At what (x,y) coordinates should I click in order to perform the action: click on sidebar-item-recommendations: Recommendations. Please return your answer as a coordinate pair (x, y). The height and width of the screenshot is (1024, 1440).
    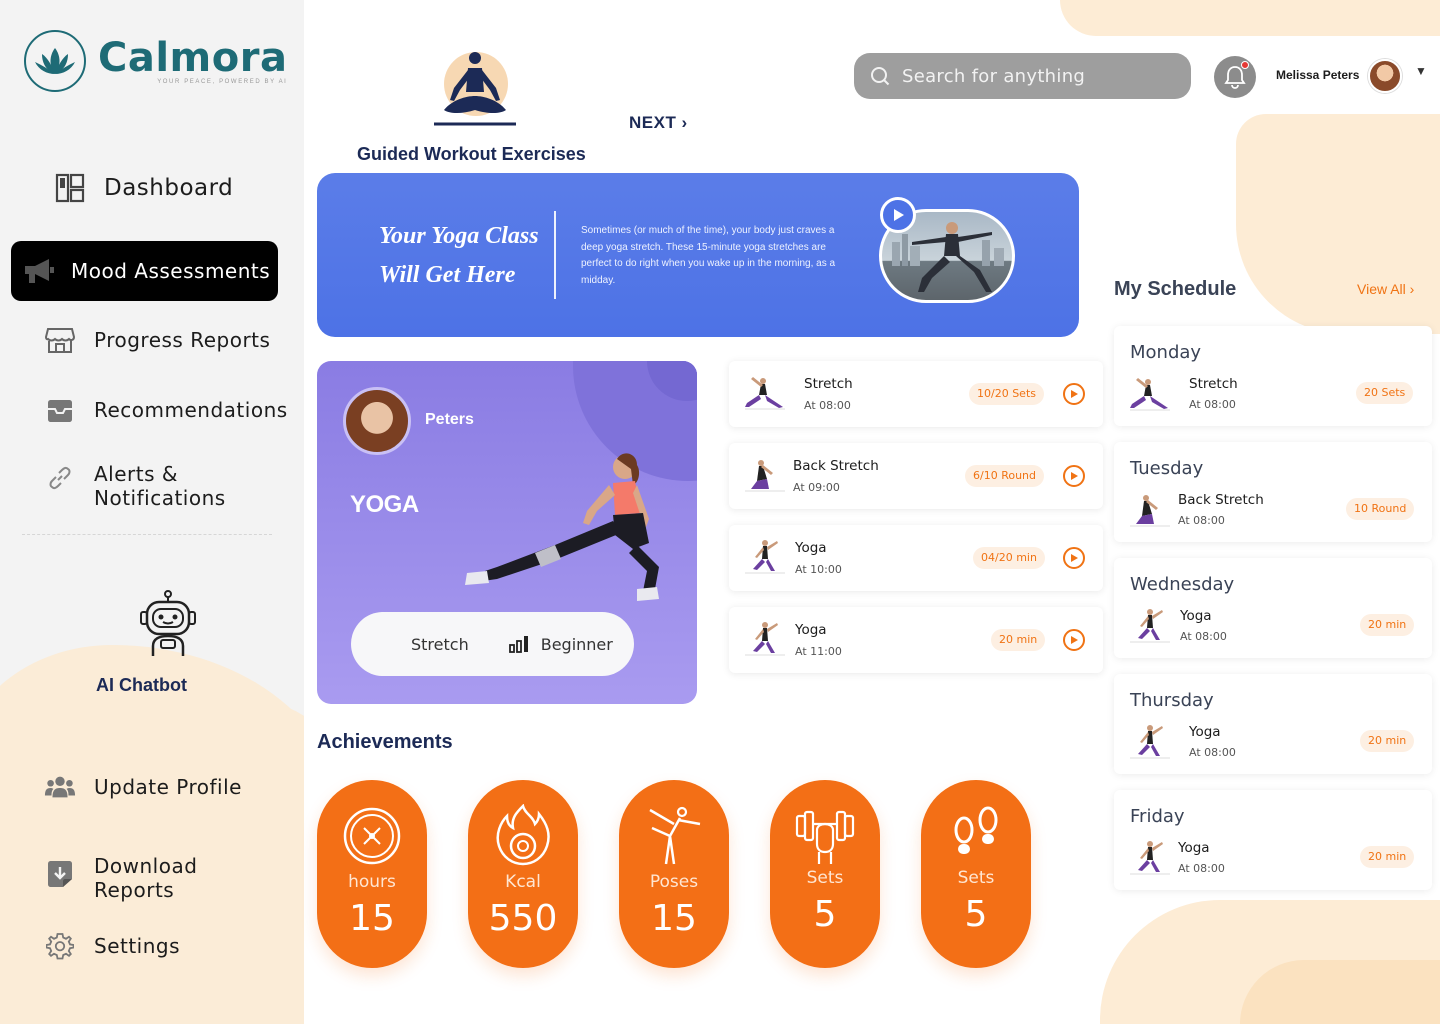
    Looking at the image, I should click on (166, 410).